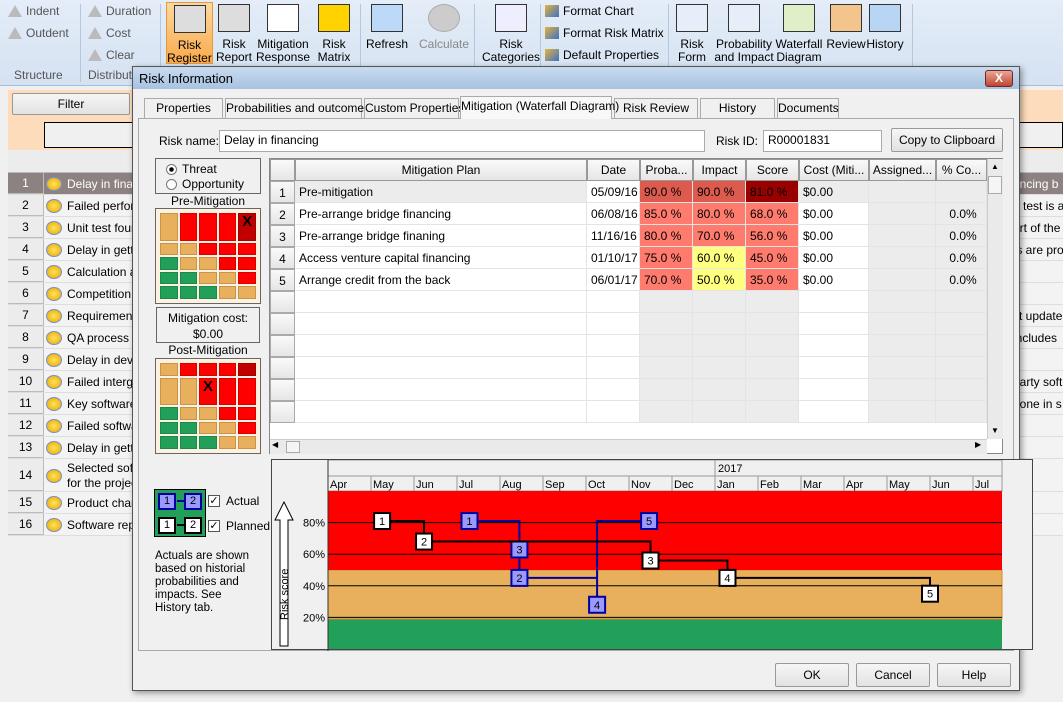 This screenshot has height=702, width=1063. I want to click on grid-cell-prob: 80.0 %, so click(666, 236).